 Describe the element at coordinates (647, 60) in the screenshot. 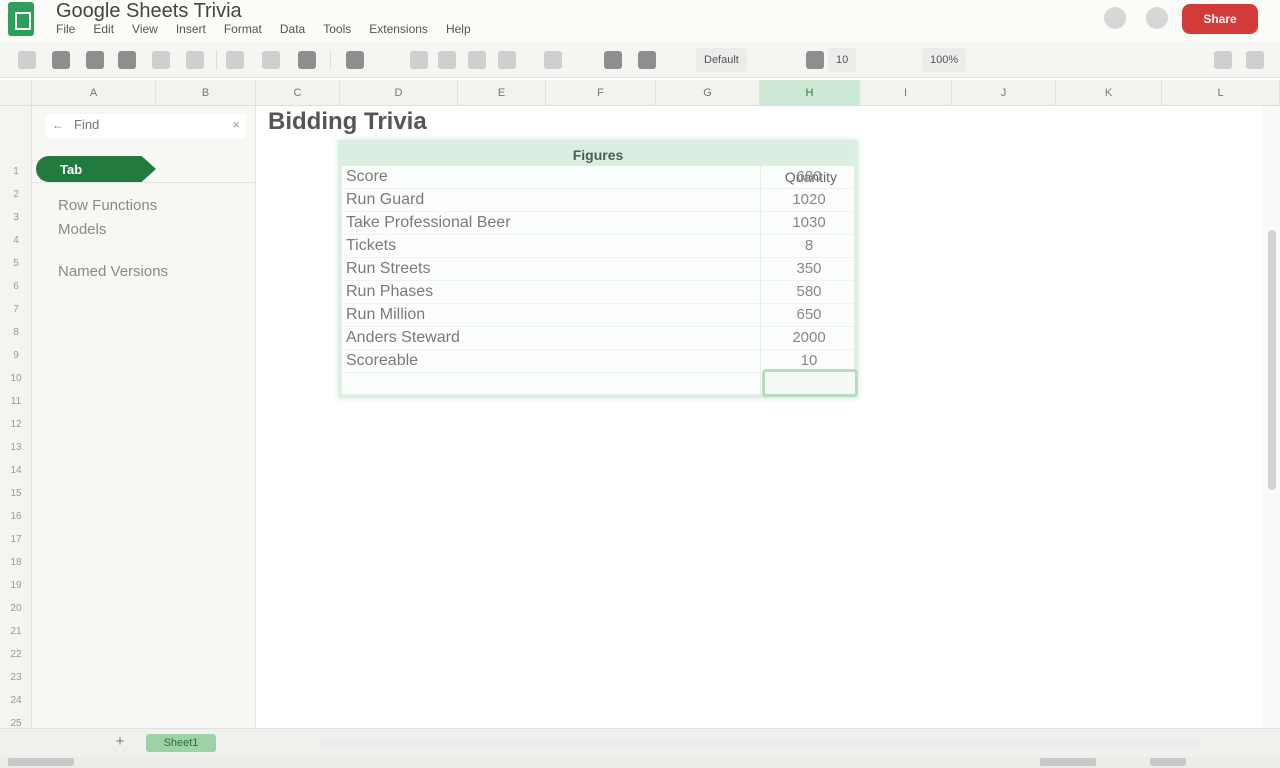

I see `fill-color-icon` at that location.